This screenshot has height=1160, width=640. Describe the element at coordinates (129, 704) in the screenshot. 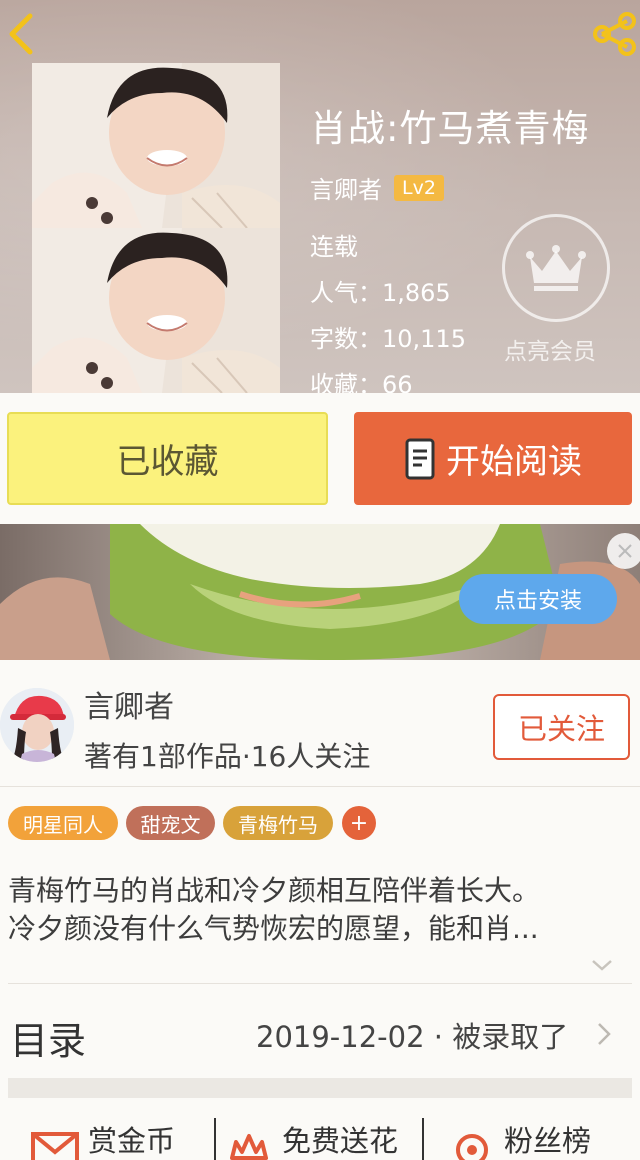

I see `author-card-name: 言卿者` at that location.